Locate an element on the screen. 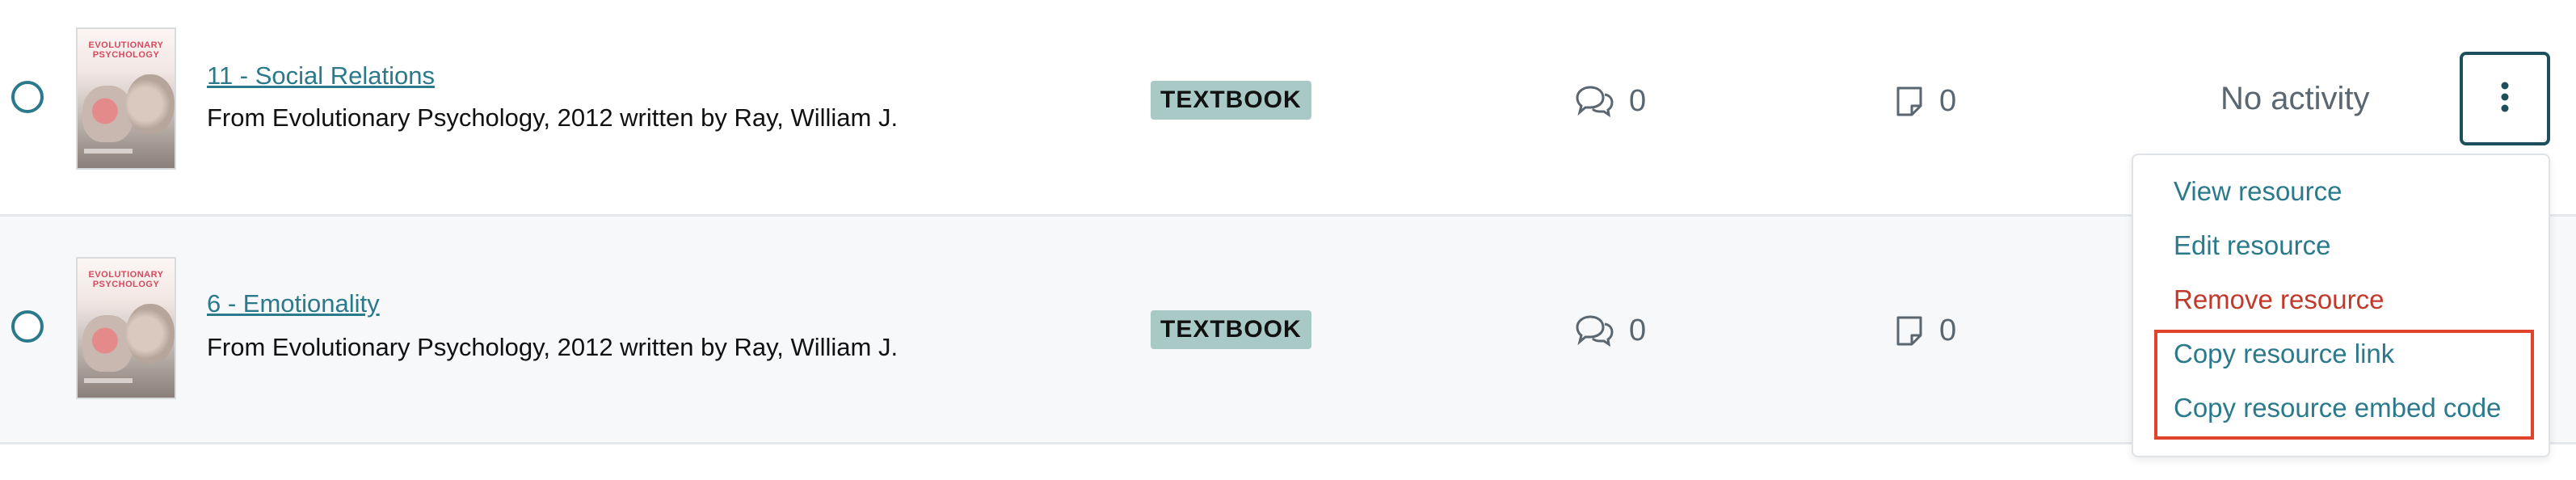  vertical-ellipsis-icon is located at coordinates (2505, 99).